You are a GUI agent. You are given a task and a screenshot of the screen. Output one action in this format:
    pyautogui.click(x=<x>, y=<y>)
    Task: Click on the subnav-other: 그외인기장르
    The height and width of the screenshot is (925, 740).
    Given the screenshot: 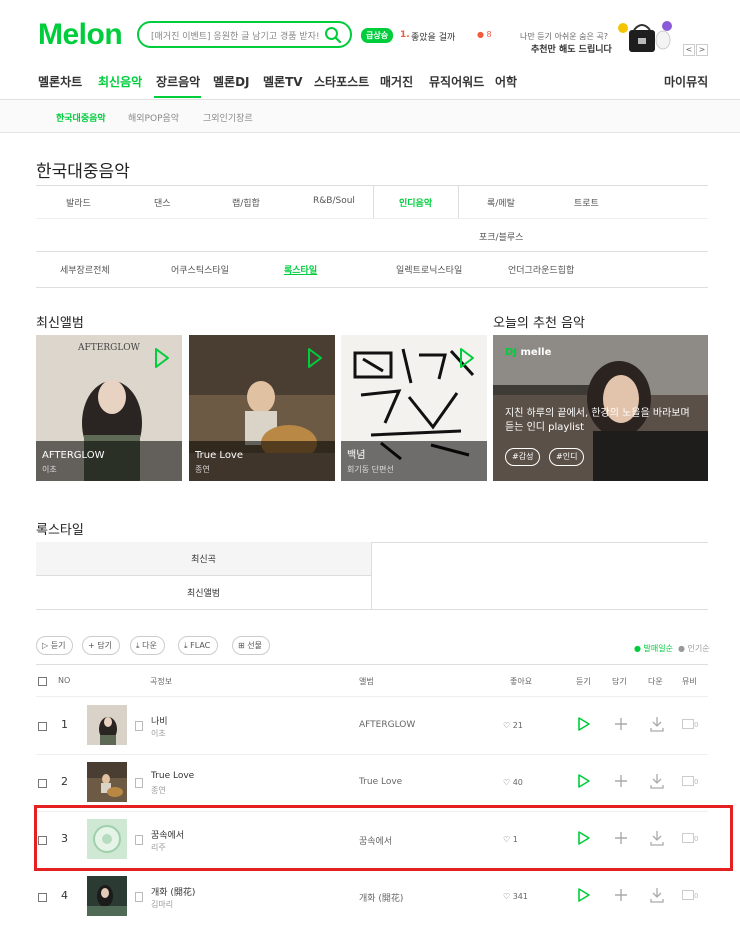 What is the action you would take?
    pyautogui.click(x=228, y=117)
    